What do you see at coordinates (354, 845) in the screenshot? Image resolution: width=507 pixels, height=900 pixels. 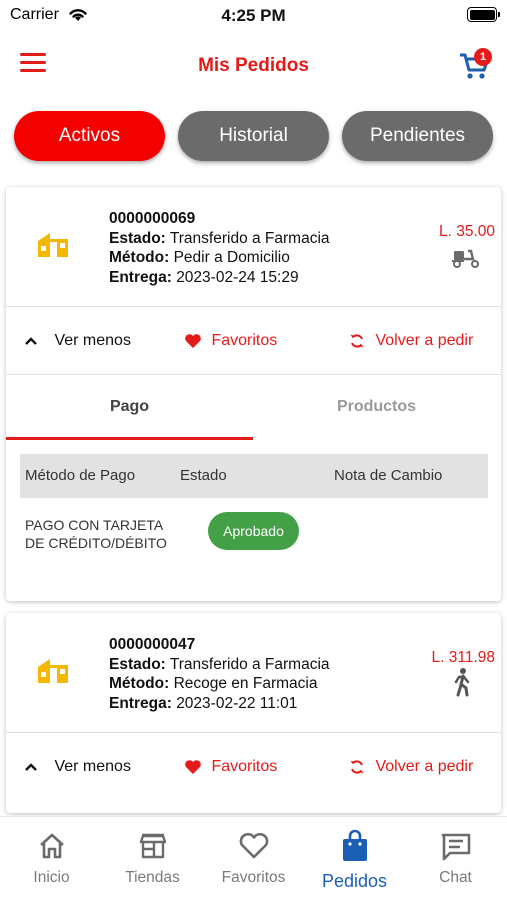 I see `shopping-bag-icon` at bounding box center [354, 845].